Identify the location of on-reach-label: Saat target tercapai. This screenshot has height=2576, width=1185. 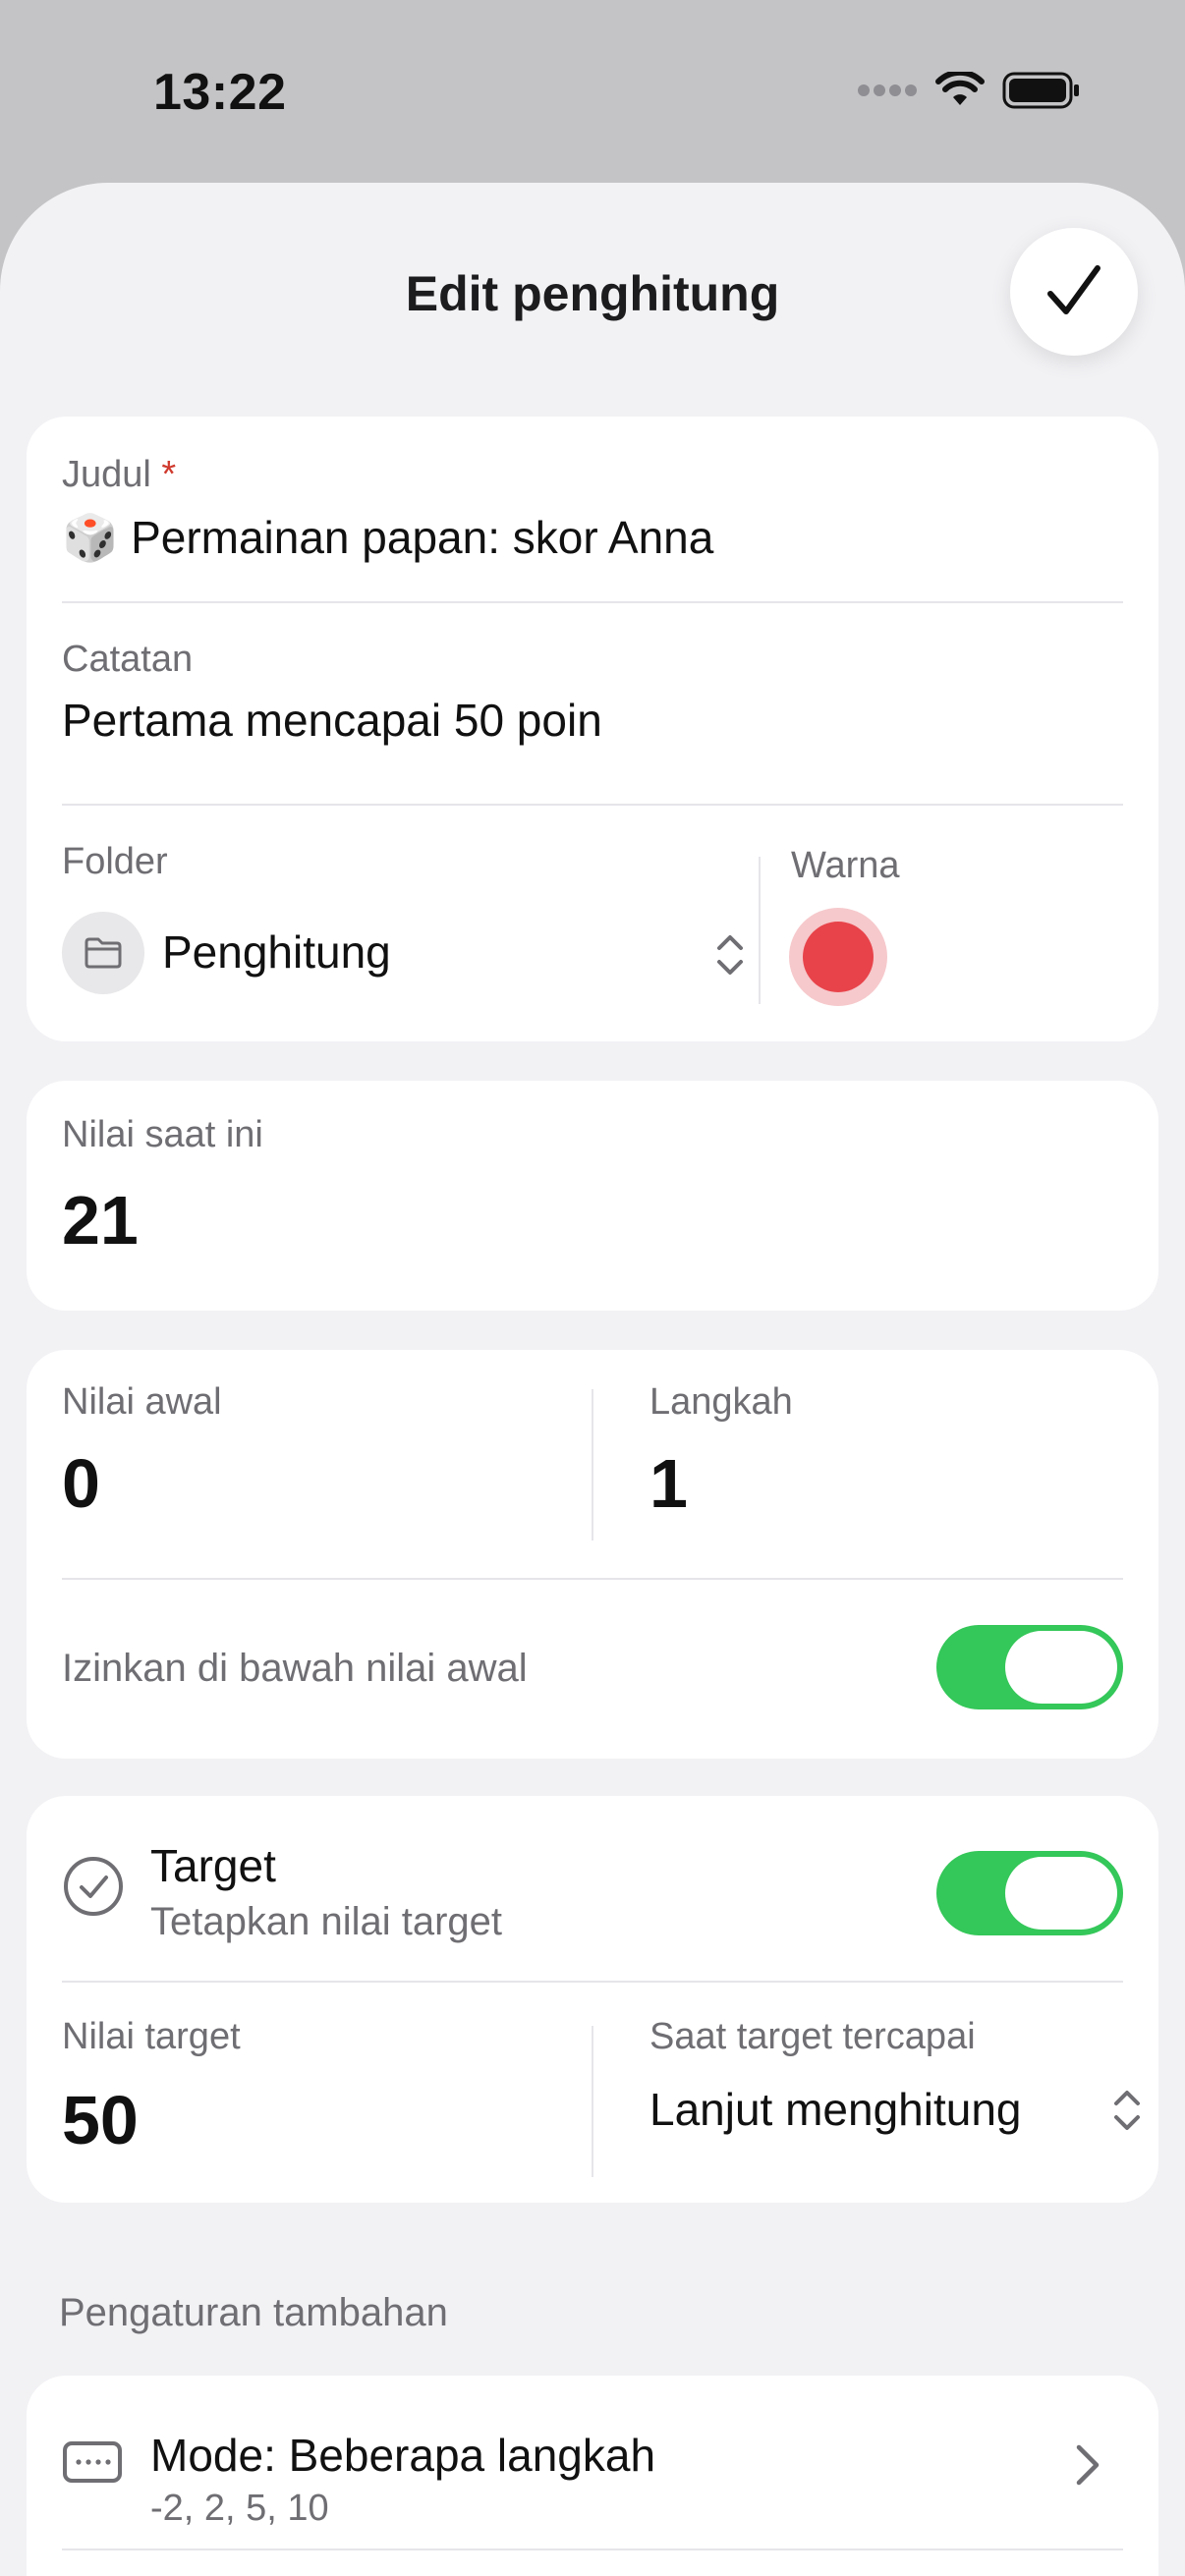
(813, 2036).